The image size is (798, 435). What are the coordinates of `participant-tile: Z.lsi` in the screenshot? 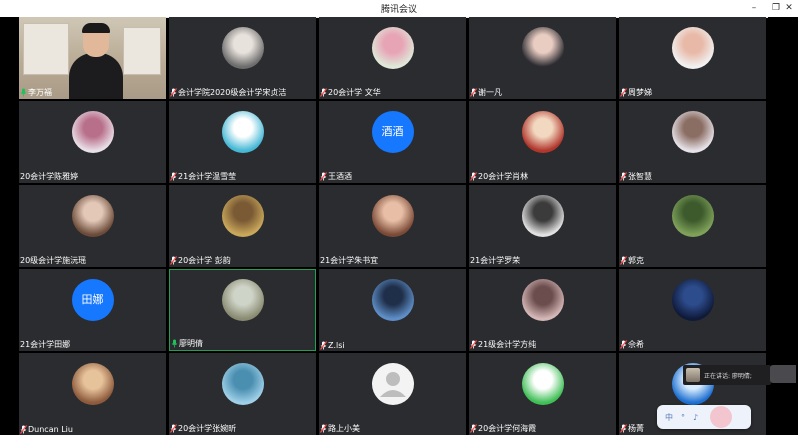 It's located at (392, 310).